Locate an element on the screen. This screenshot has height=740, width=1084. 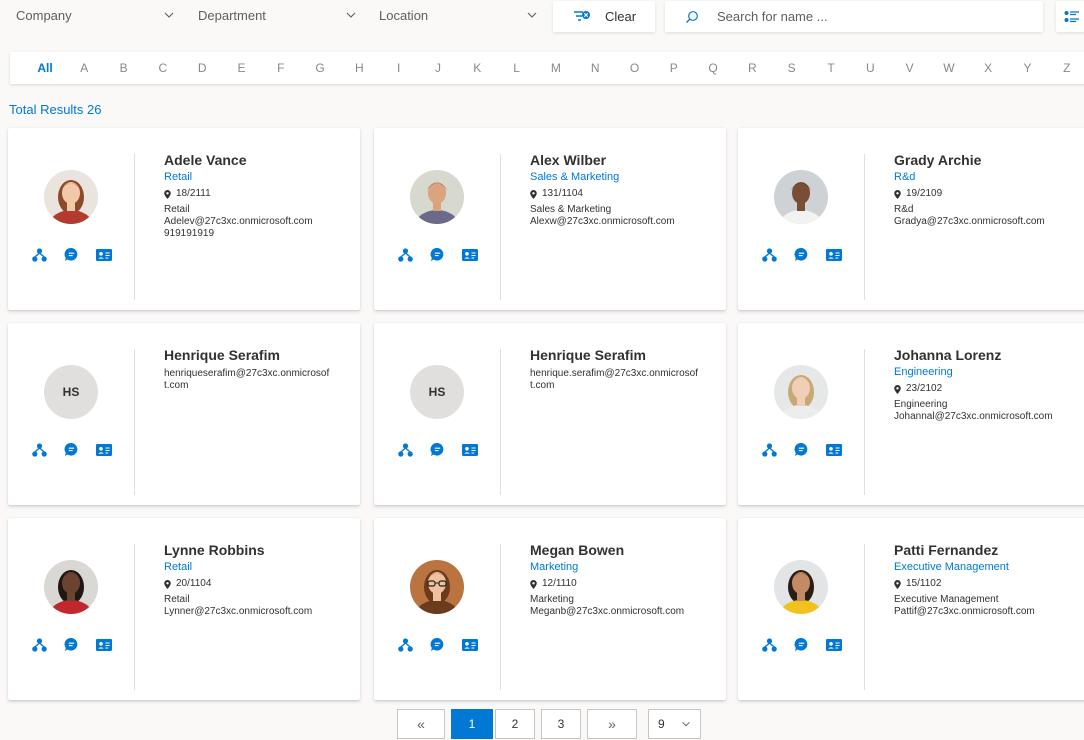
alphabet-letter-b: B is located at coordinates (124, 68).